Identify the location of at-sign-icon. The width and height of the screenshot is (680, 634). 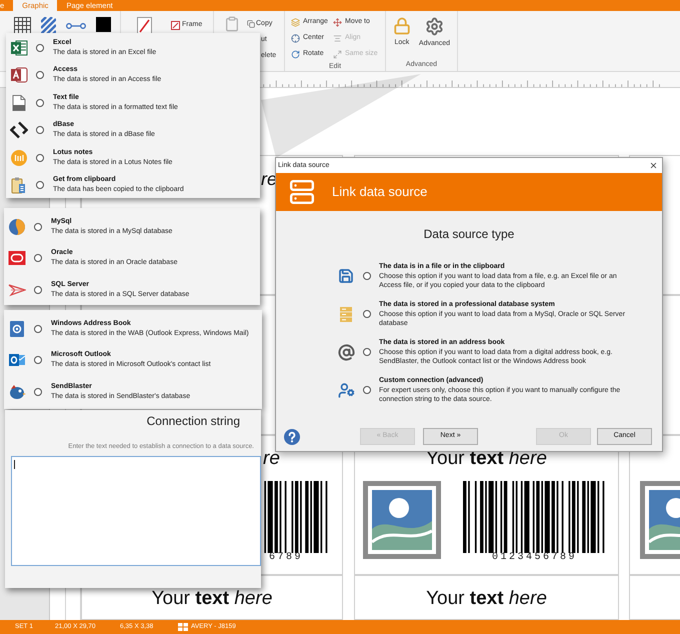
(346, 352).